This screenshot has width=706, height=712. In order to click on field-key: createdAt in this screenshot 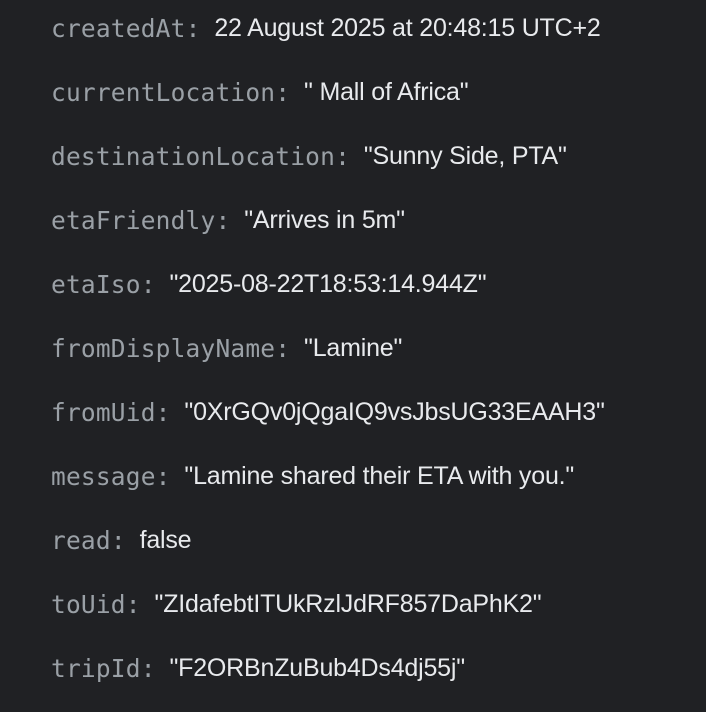, I will do `click(118, 28)`.